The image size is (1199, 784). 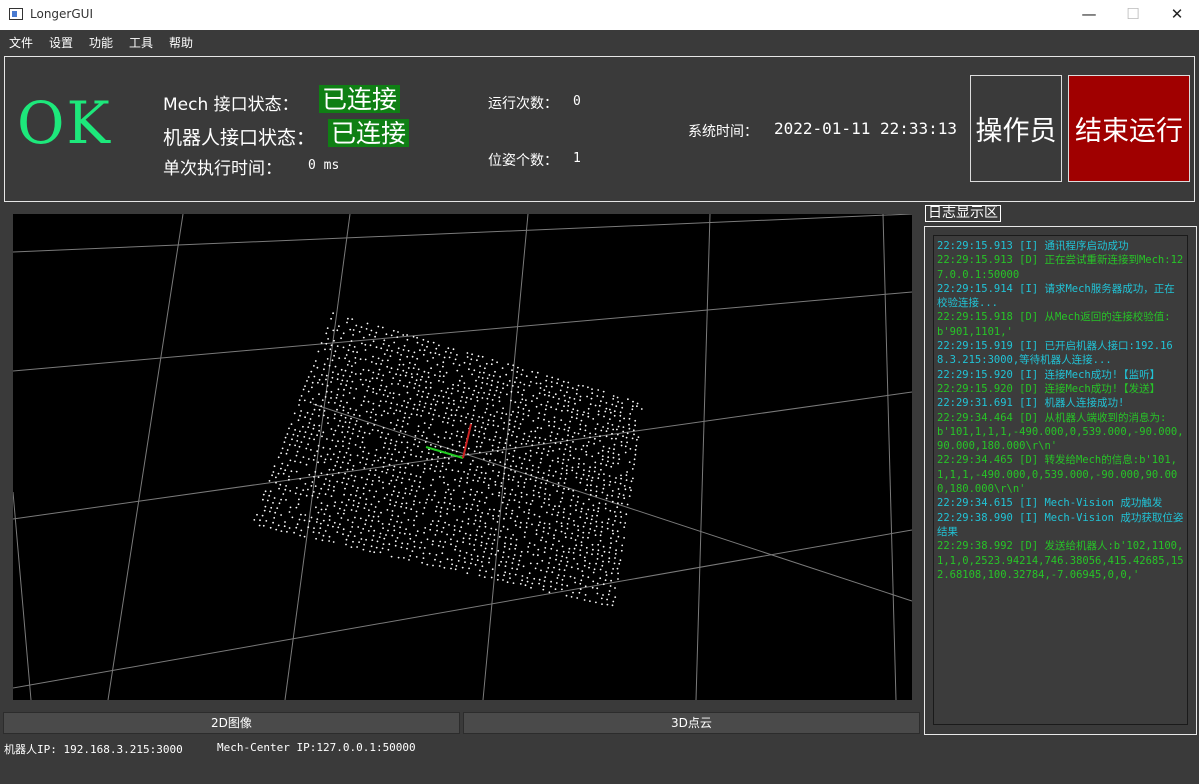 I want to click on menu-settings: 设置, so click(x=61, y=42).